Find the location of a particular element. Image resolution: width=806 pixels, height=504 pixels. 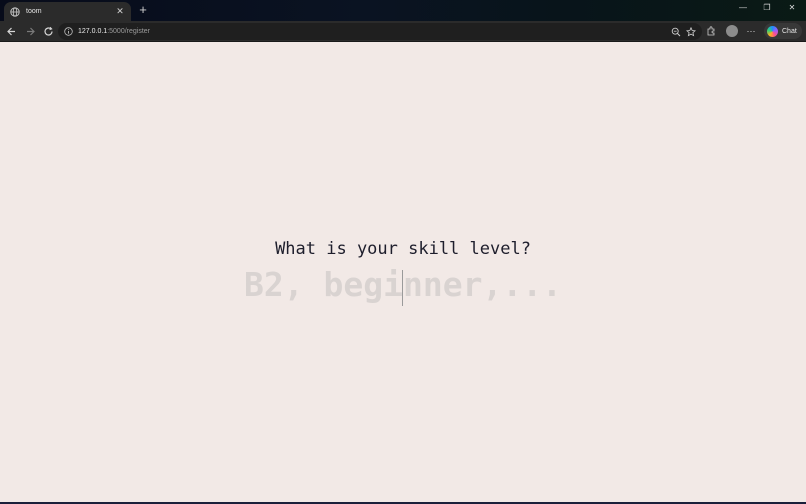

profile-avatar is located at coordinates (732, 31).